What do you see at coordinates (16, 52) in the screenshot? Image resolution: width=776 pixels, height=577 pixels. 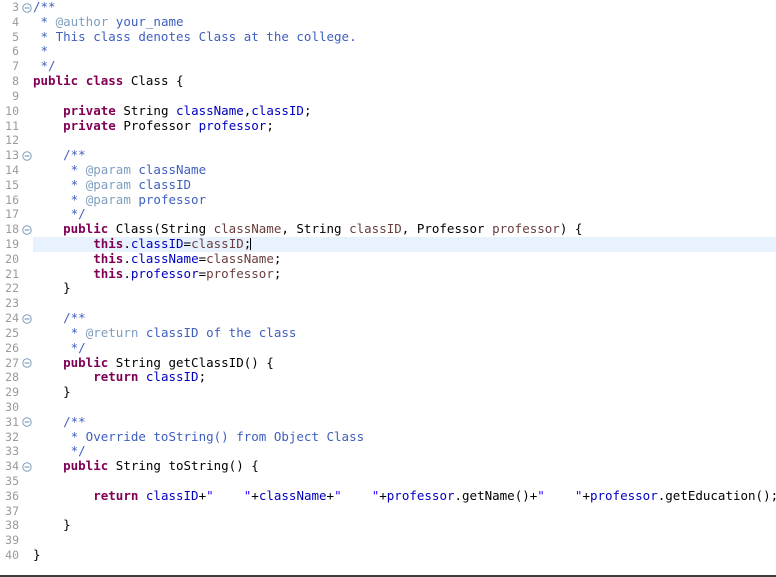 I see `editor-gutter-cell: 6` at bounding box center [16, 52].